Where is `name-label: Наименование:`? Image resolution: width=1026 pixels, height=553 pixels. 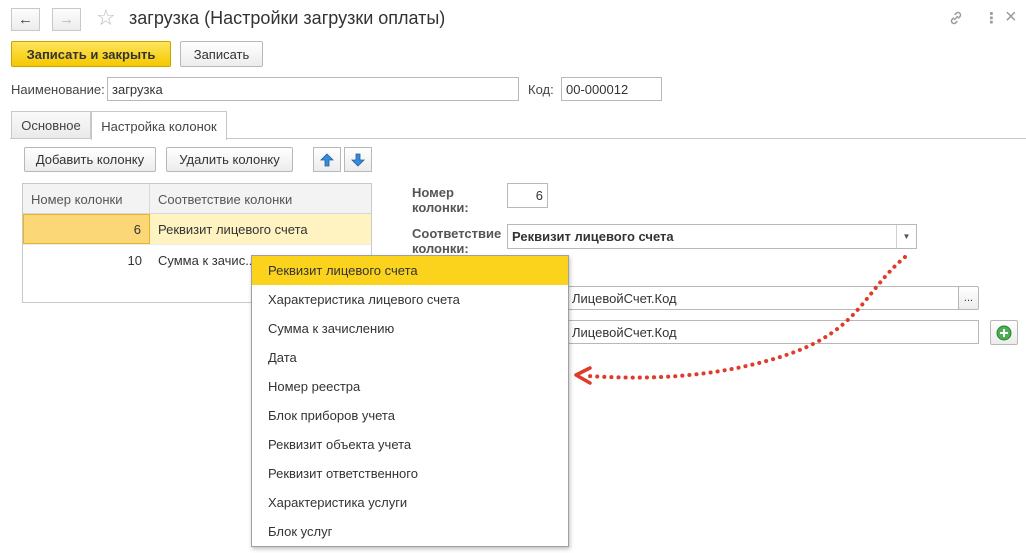 name-label: Наименование: is located at coordinates (58, 89).